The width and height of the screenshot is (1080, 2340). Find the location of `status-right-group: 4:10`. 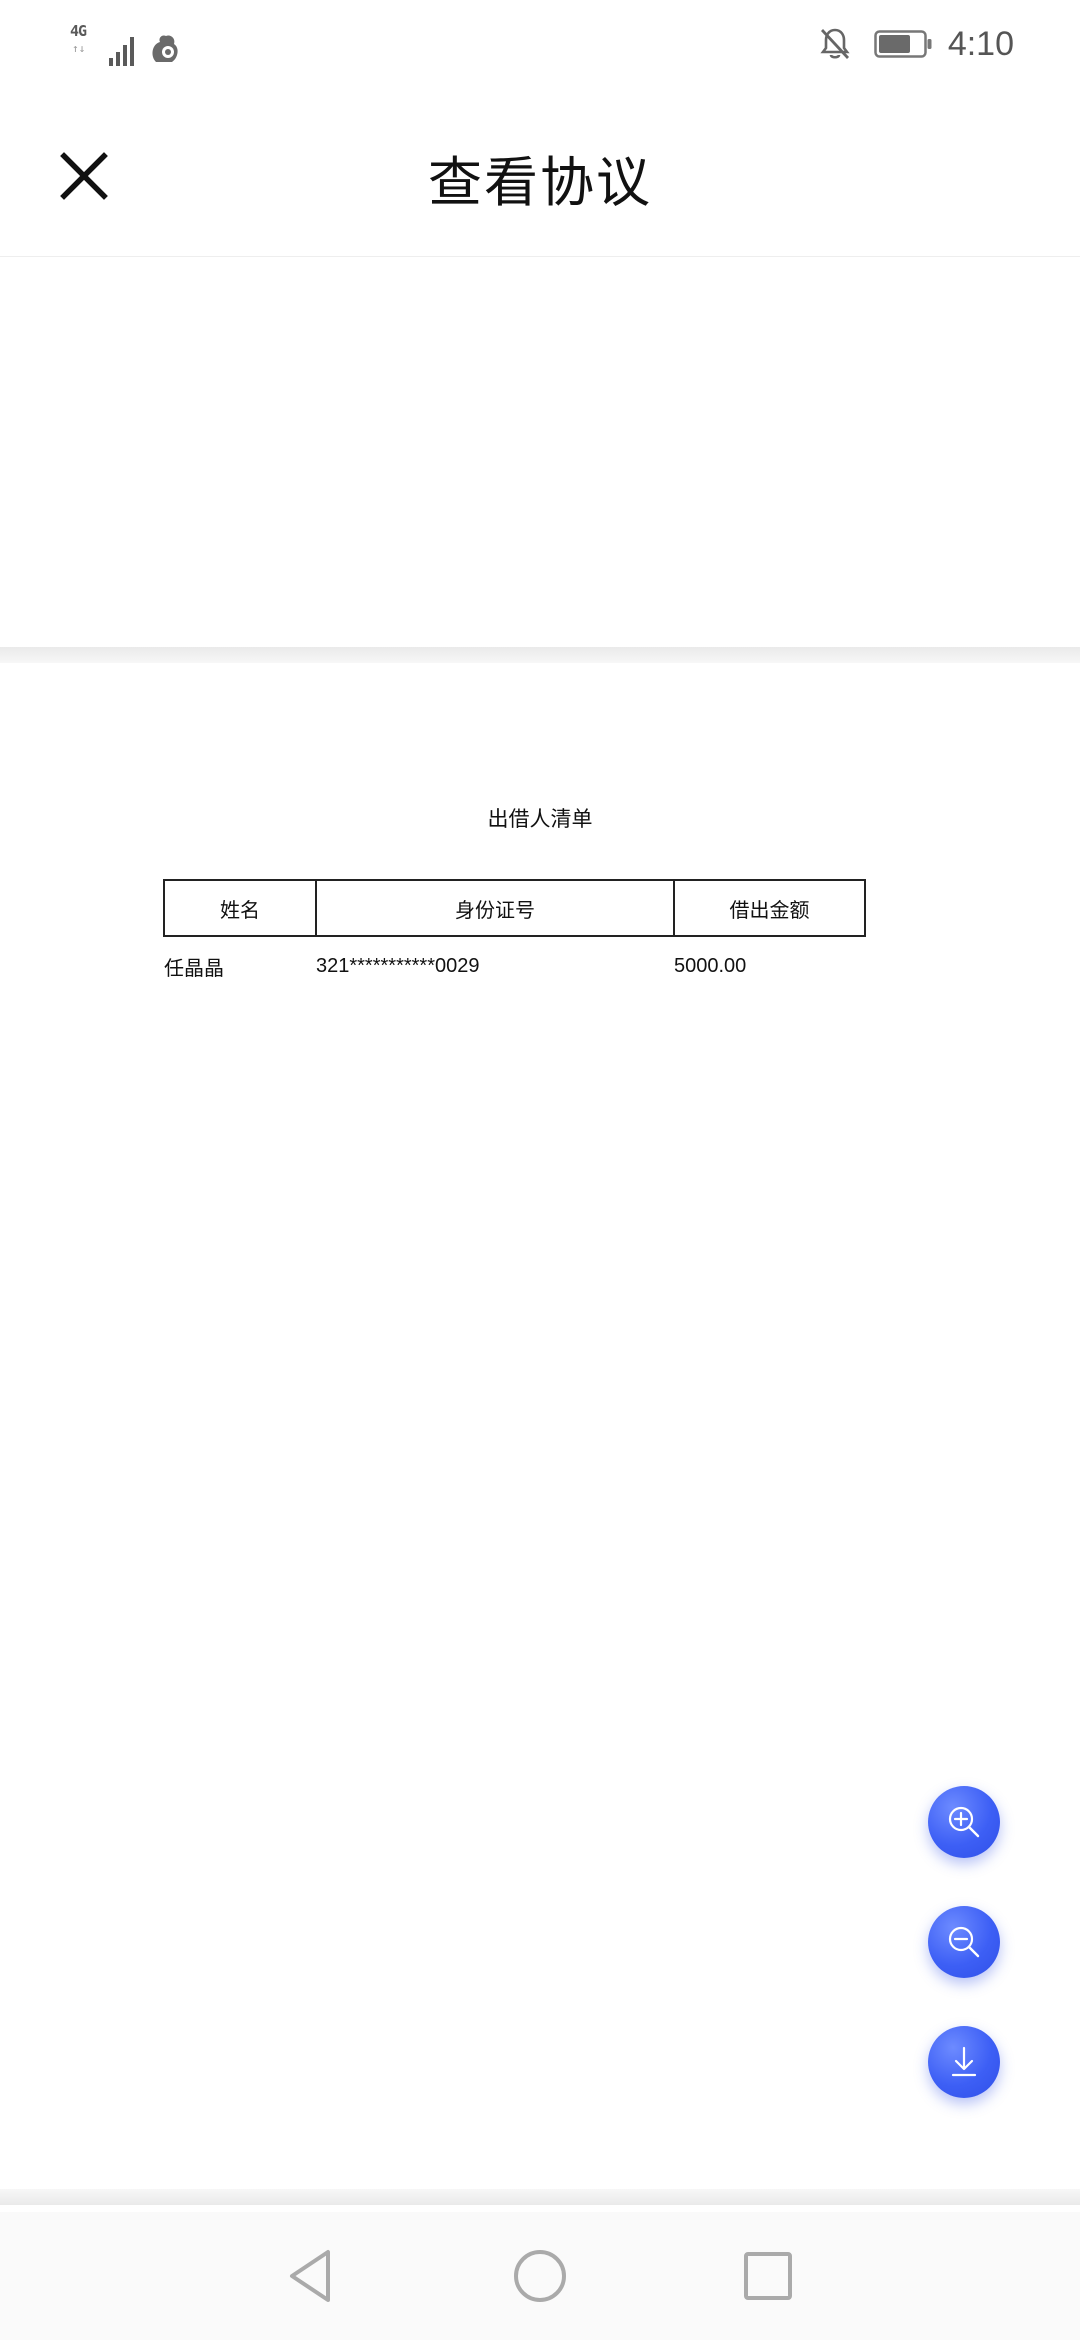

status-right-group: 4:10 is located at coordinates (916, 44).